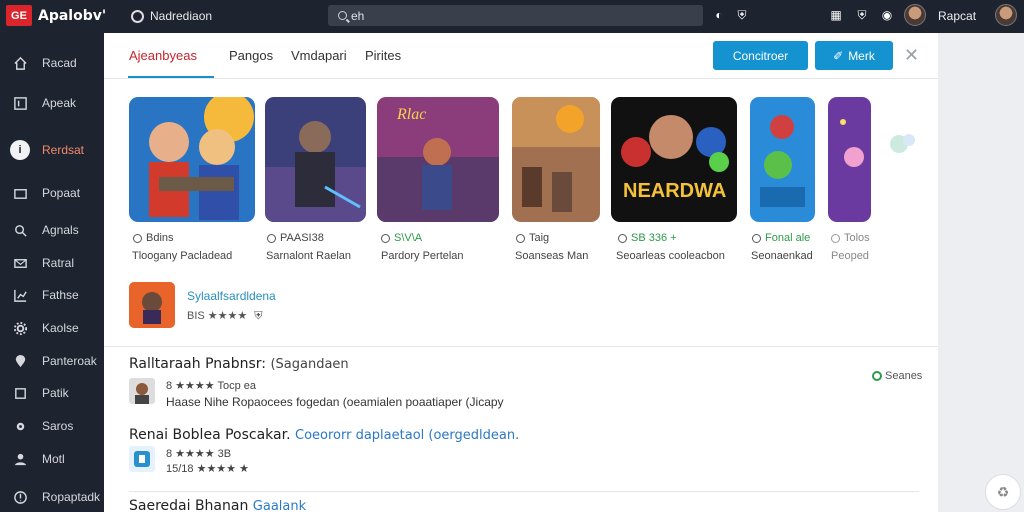 The height and width of the screenshot is (512, 1024). What do you see at coordinates (279, 505) in the screenshot?
I see `section-link: Gaalank` at bounding box center [279, 505].